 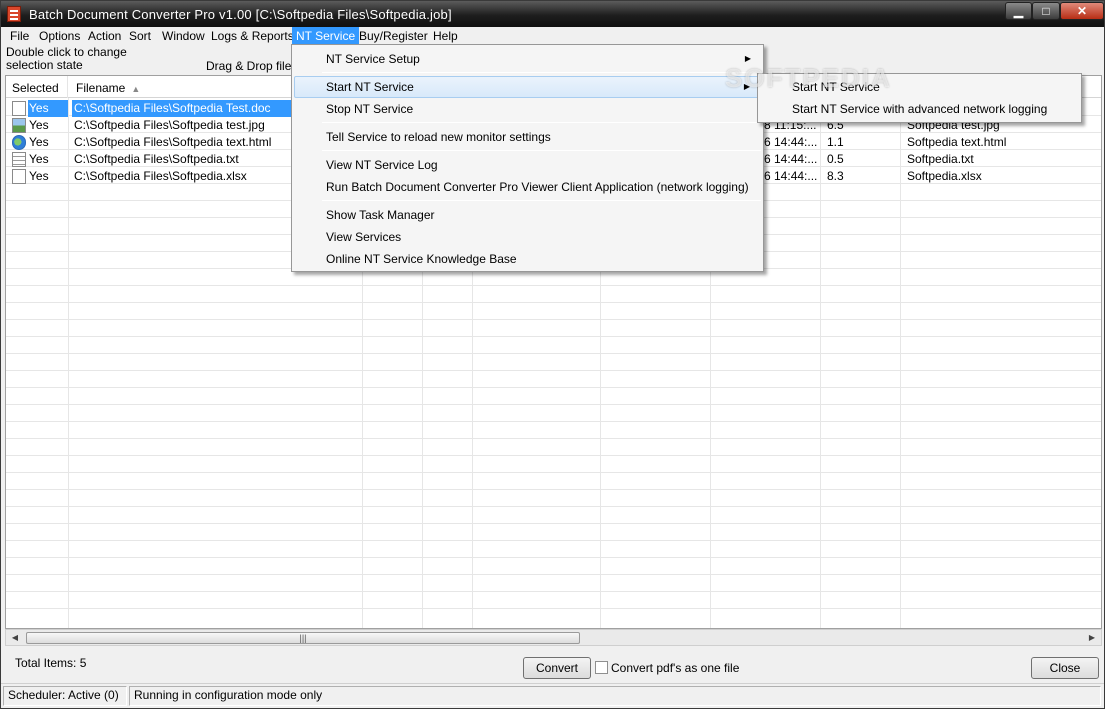 I want to click on menu-window: Window, so click(x=183, y=36).